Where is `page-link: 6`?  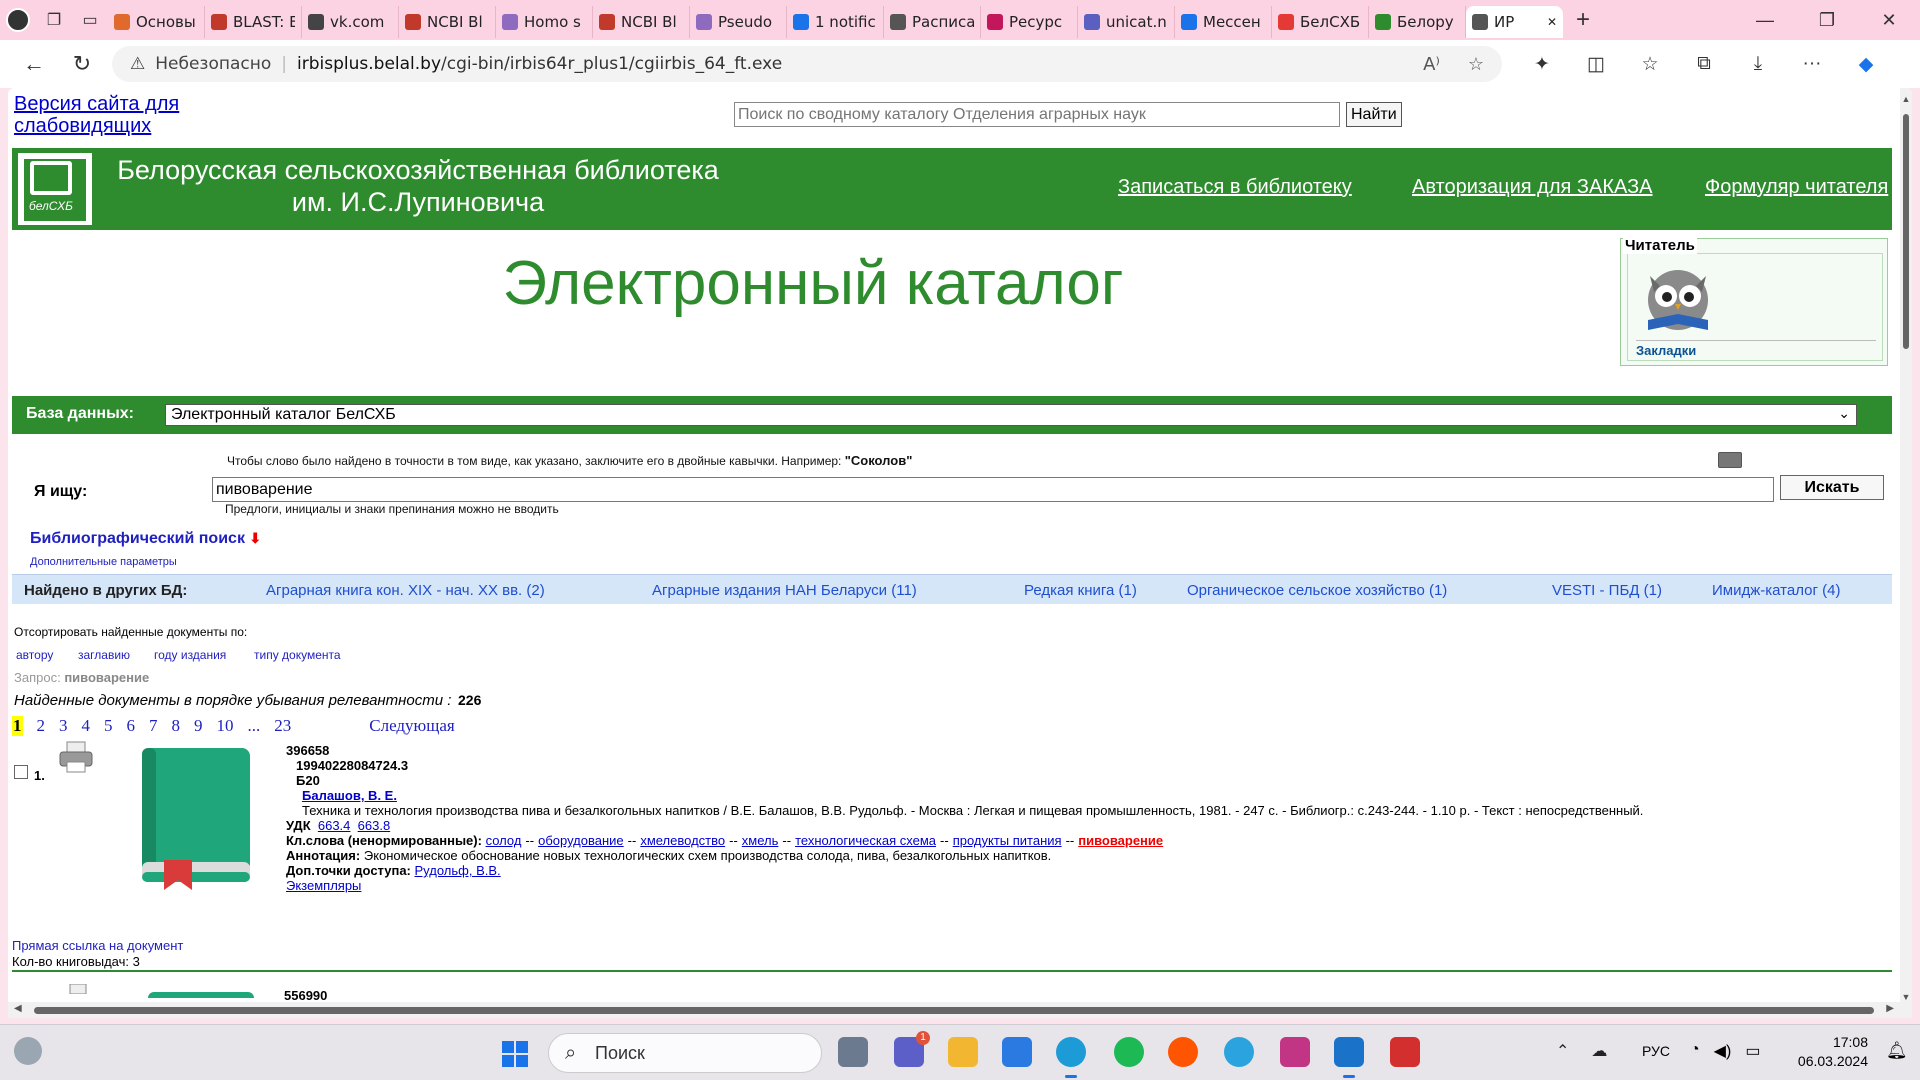
page-link: 6 is located at coordinates (131, 726).